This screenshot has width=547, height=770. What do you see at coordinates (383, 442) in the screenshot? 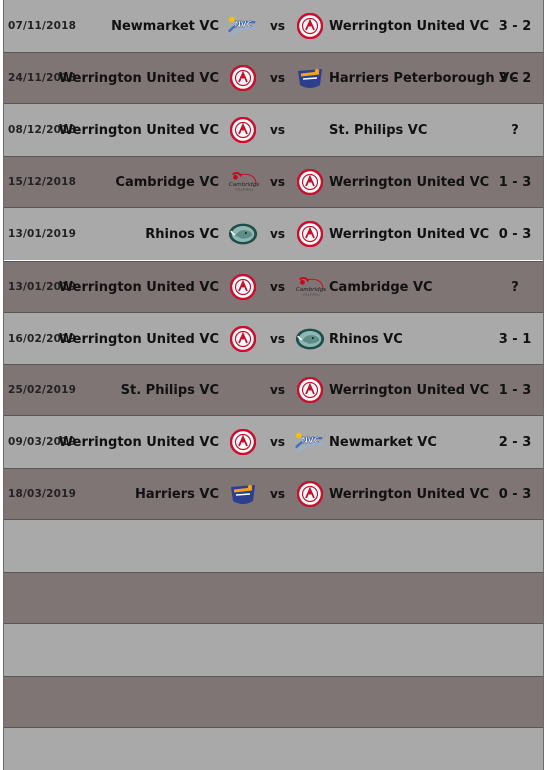
I see `away-team: Newmarket VC` at bounding box center [383, 442].